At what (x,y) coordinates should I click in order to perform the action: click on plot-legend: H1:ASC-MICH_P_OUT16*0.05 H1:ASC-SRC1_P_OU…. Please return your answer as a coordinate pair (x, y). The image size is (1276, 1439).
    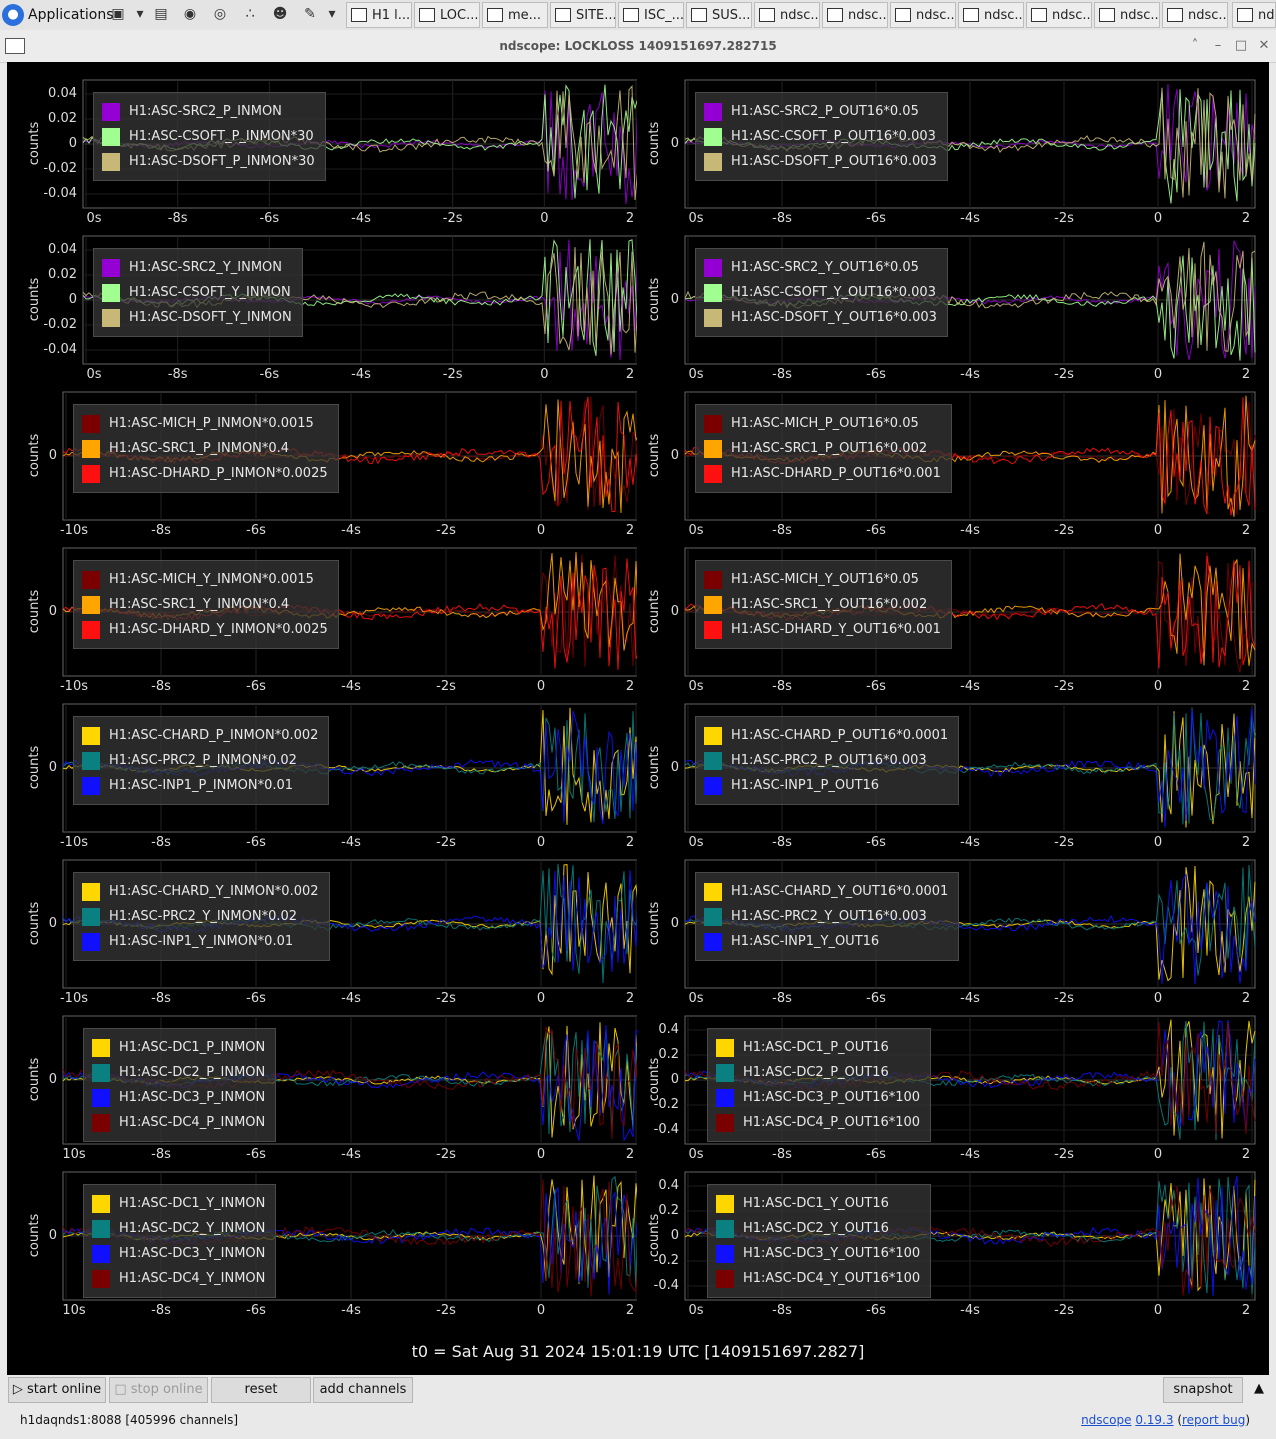
    Looking at the image, I should click on (823, 448).